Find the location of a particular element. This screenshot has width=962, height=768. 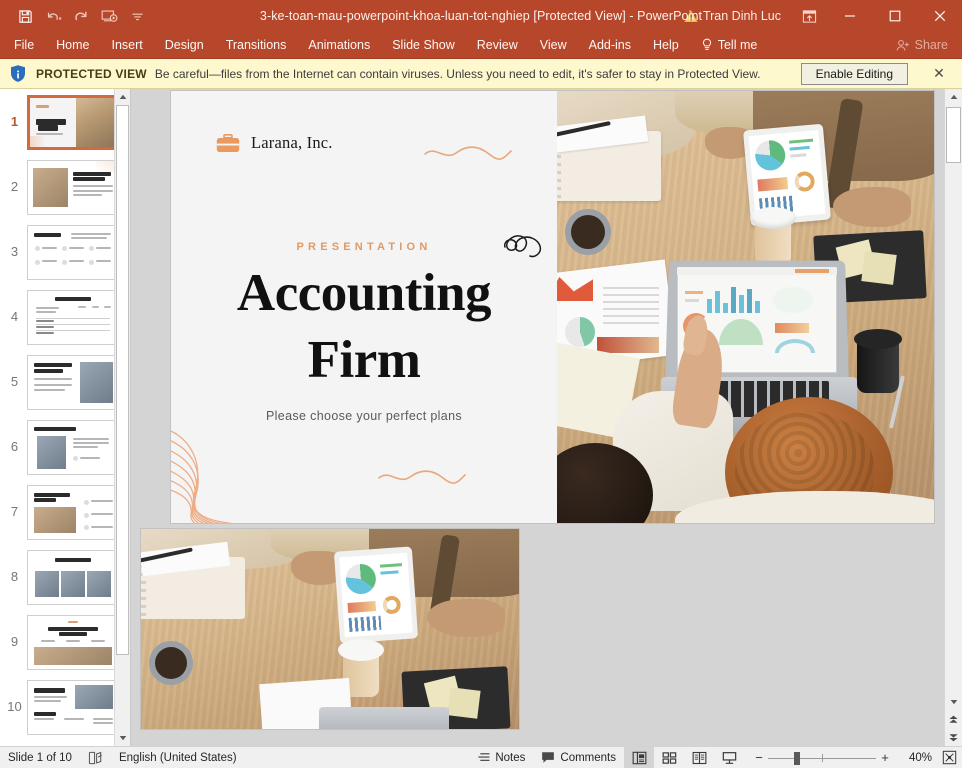

thumbnail-scroll-track is located at coordinates (122, 417).